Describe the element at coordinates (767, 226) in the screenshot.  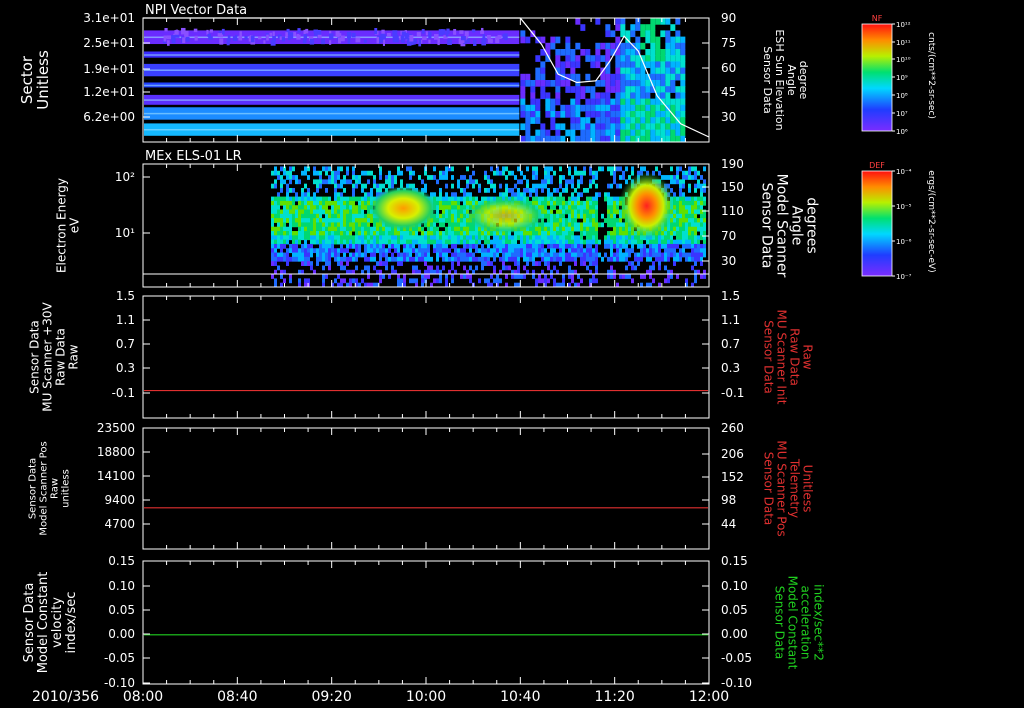
I see `panel-2-ylabel-right: Sensor Data` at that location.